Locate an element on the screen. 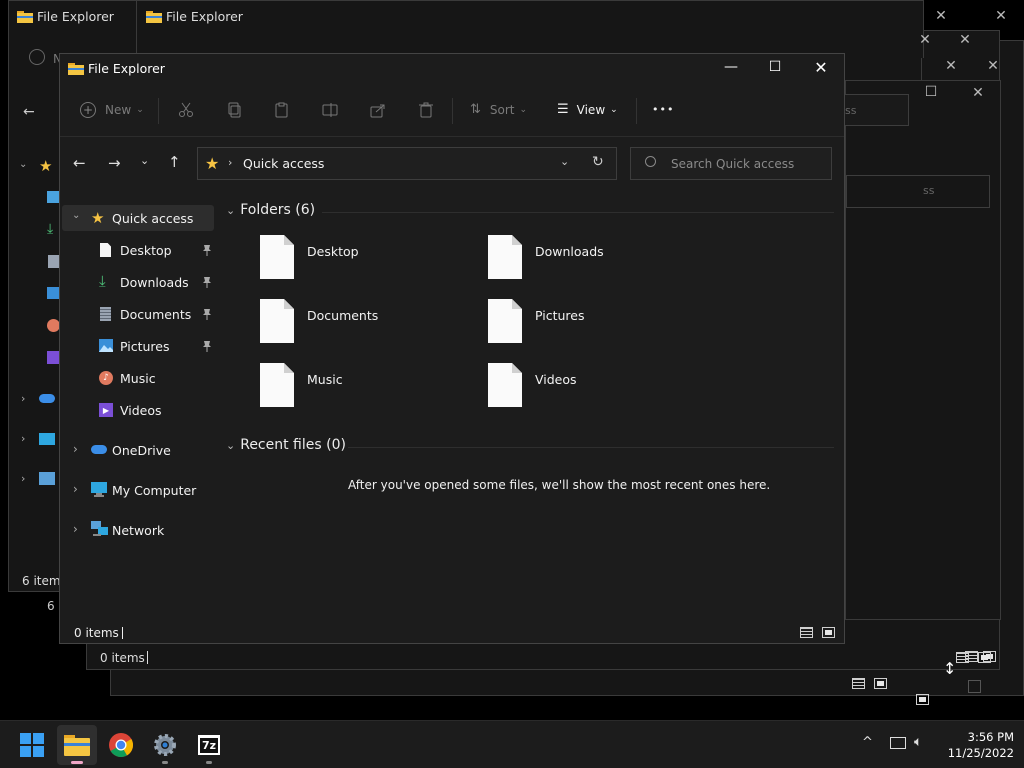 The image size is (1024, 768). arrow-left-icon: ← is located at coordinates (79, 163).